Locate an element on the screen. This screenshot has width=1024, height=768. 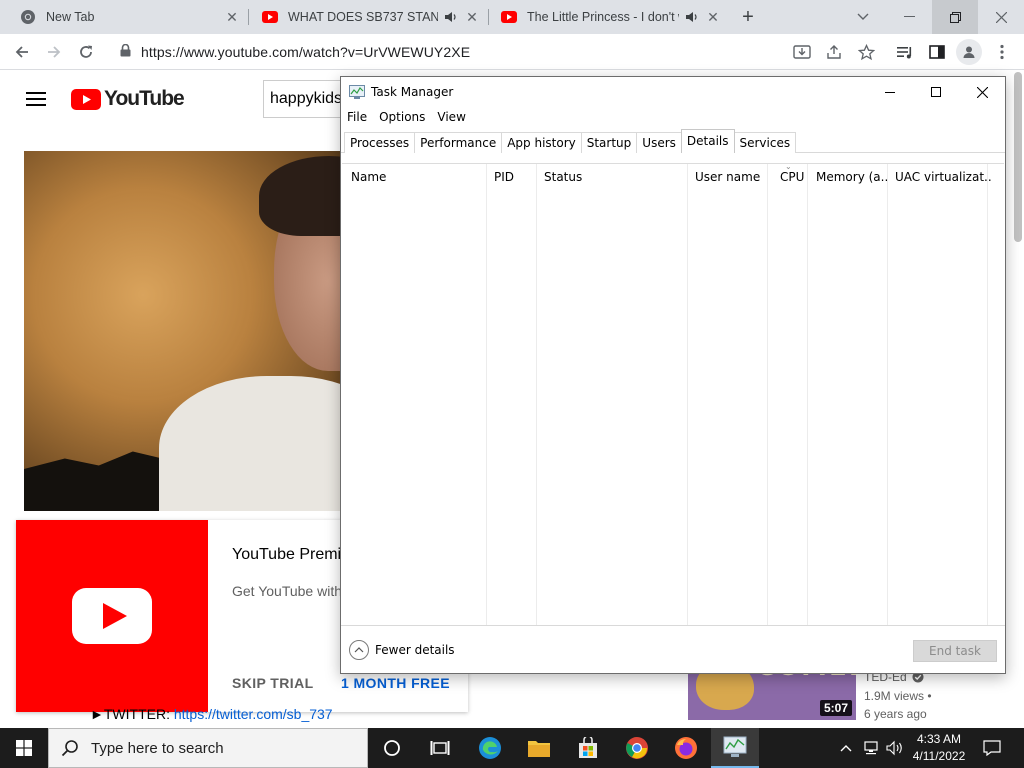
tab-sb737: WHAT DOES SB737 STAND F ✕ is located at coordinates (369, 17).